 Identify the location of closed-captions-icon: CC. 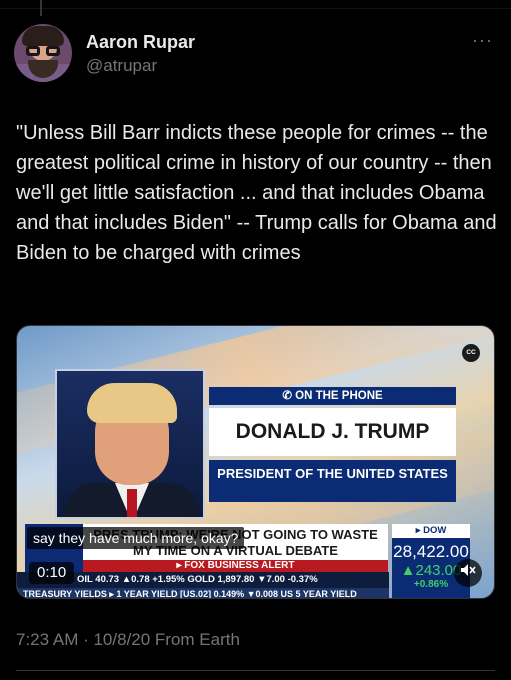
(471, 353).